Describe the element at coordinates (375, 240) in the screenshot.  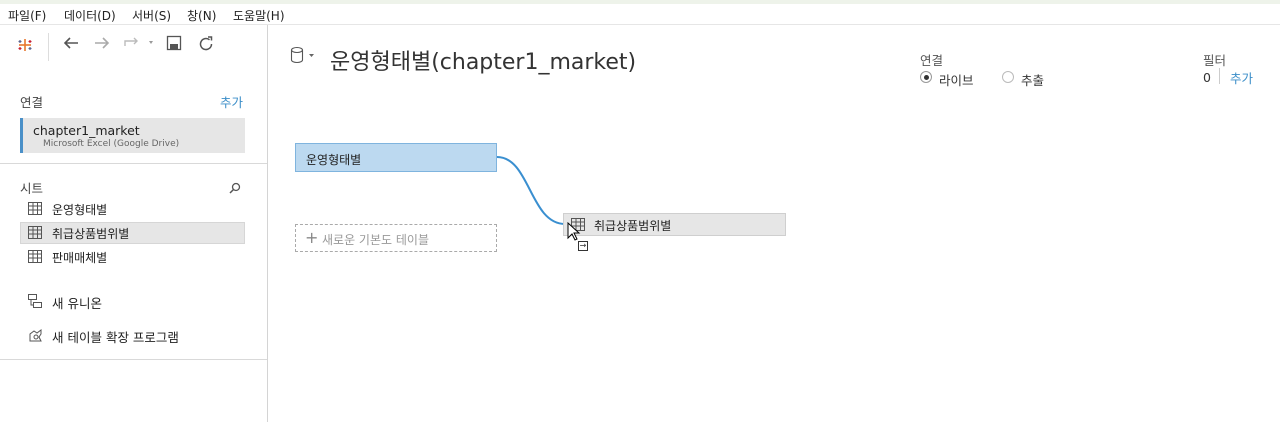
I see `new-logical-table-label: 새로운 기본도 테이블` at that location.